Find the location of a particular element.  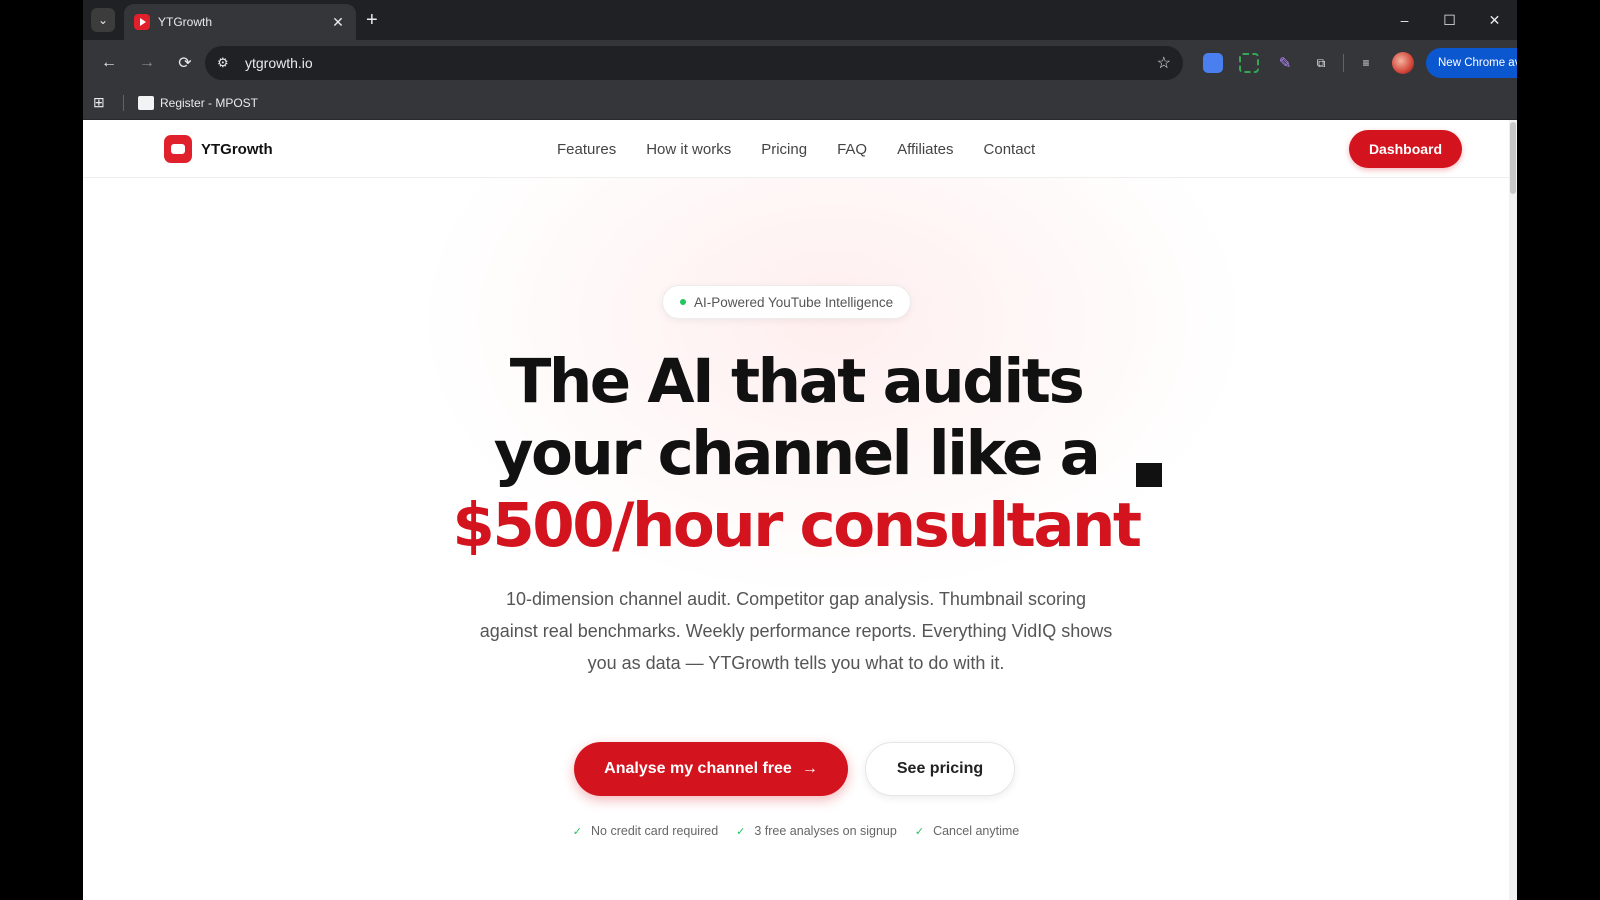

cta-primary-label: Analyse my channel free is located at coordinates (698, 768).